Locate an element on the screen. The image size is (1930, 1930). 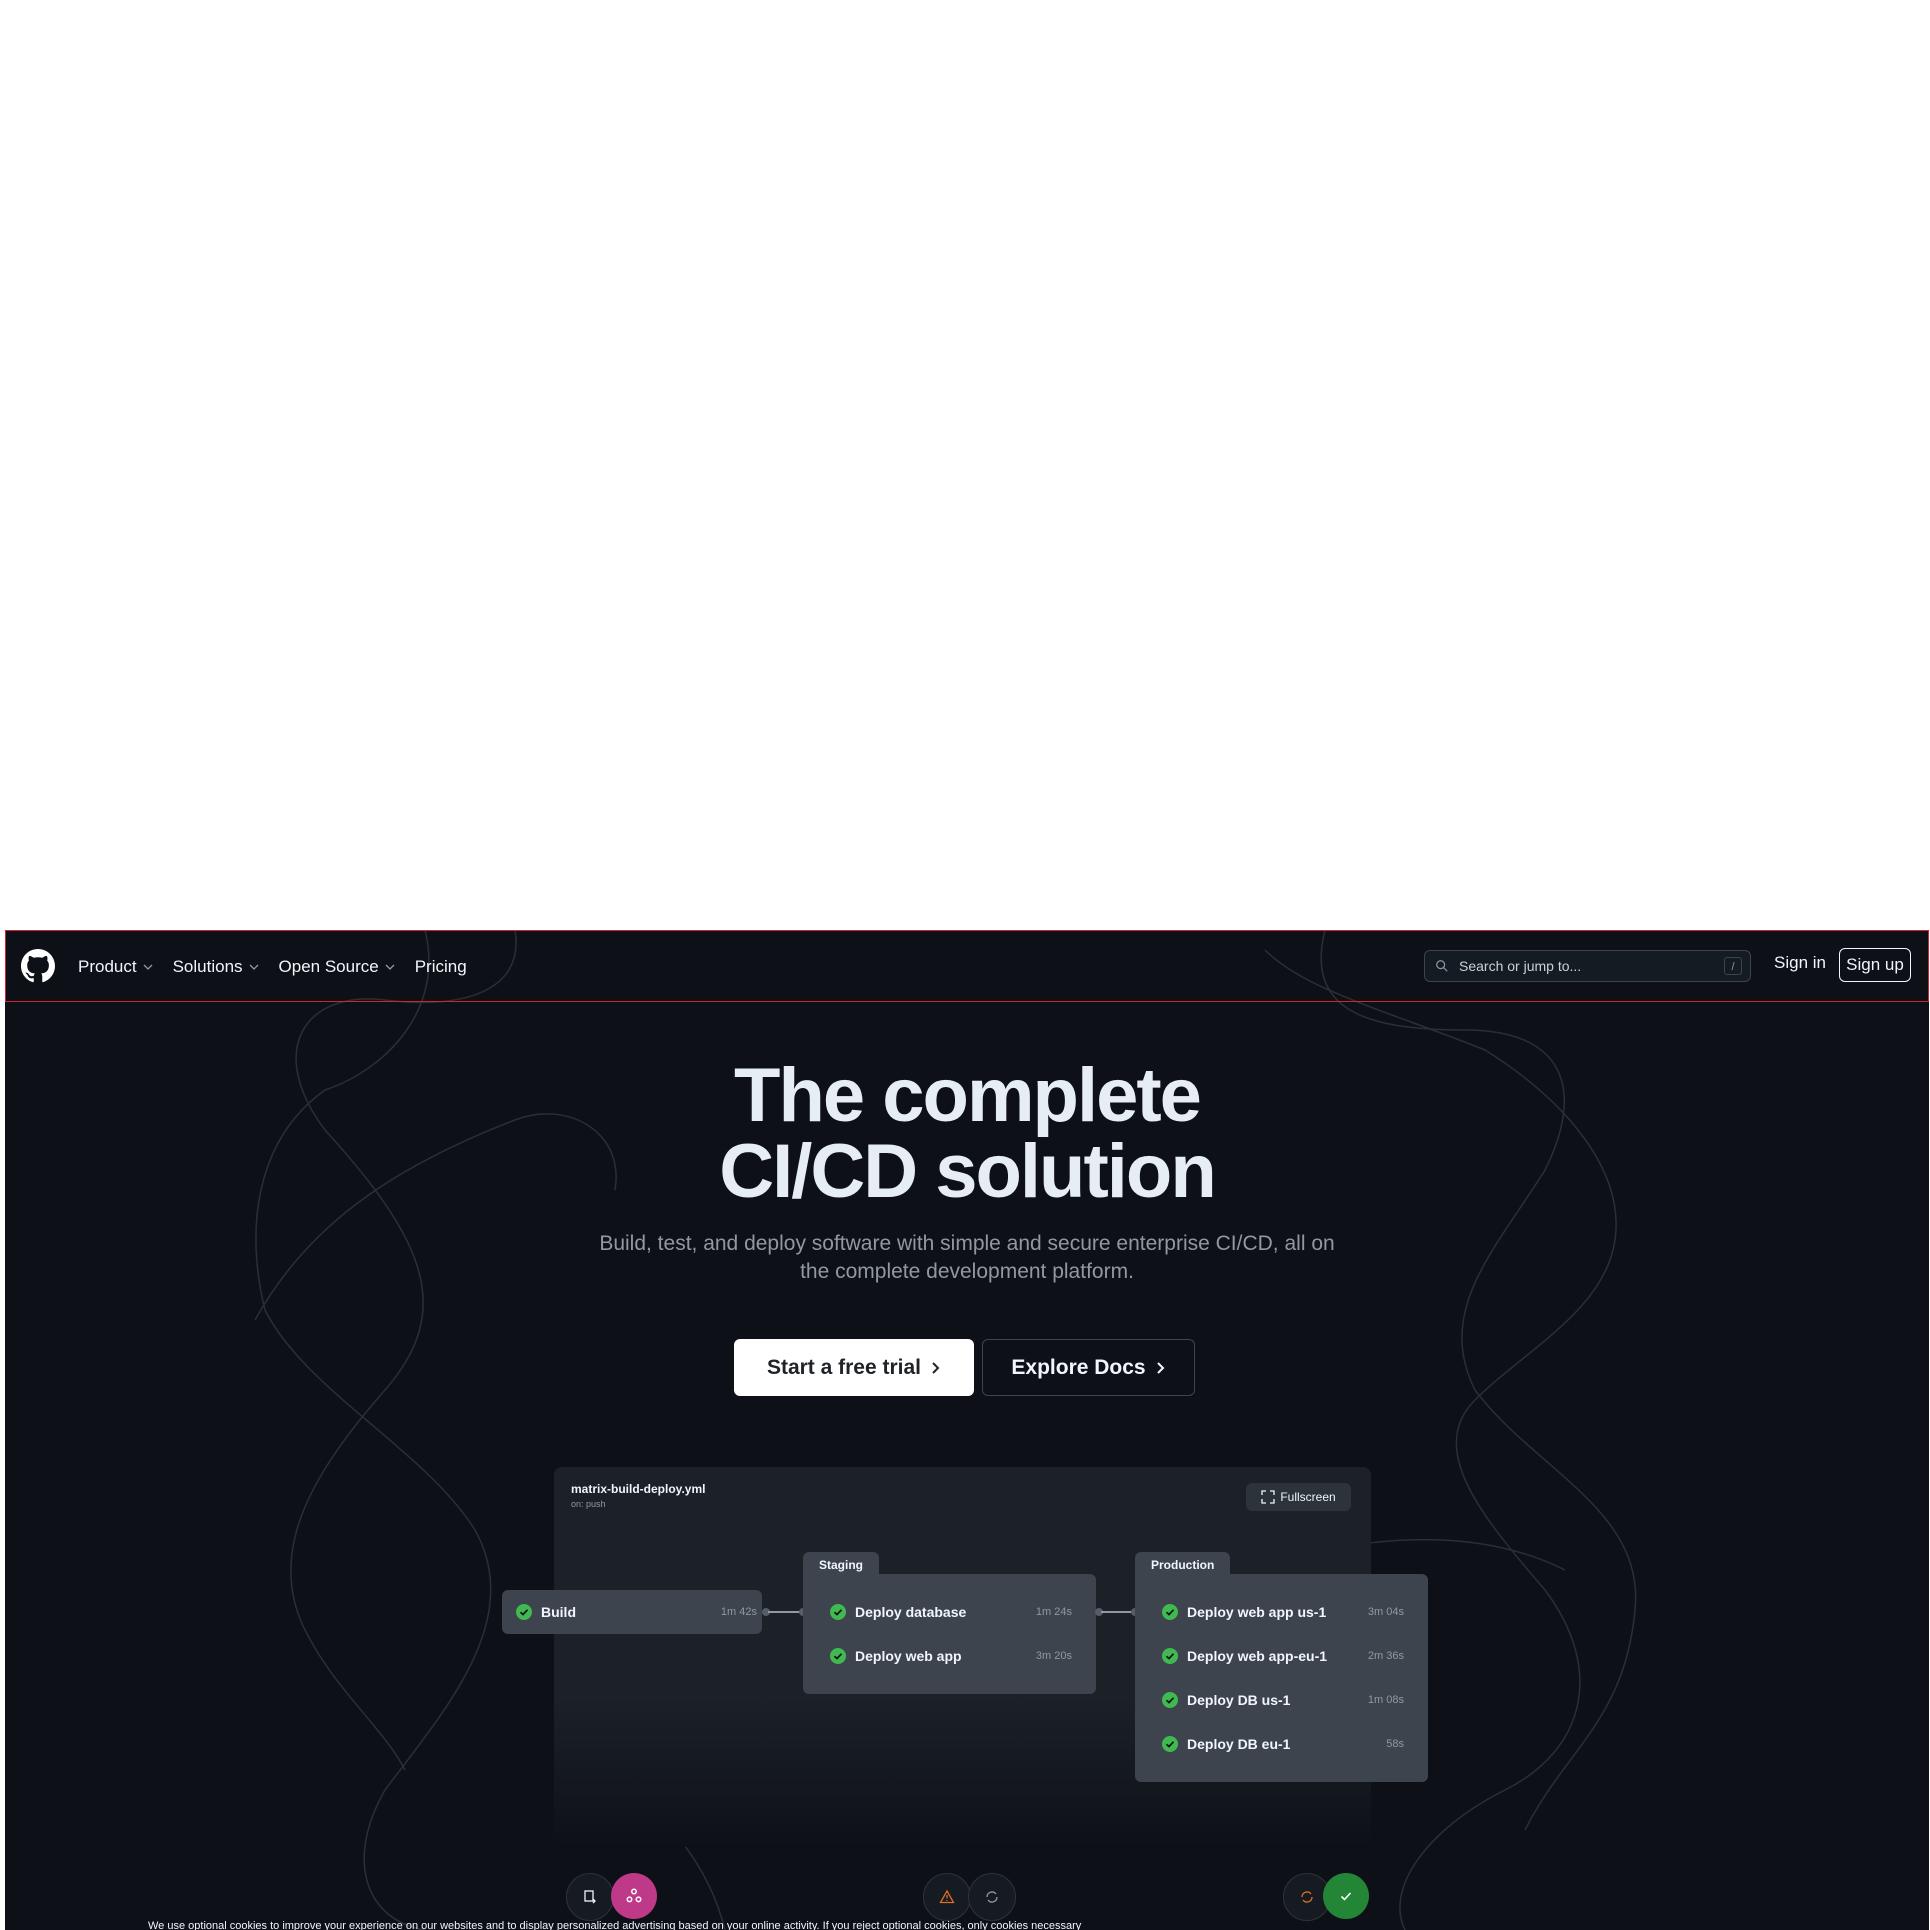
nav-pricing-label: Pricing is located at coordinates (440, 966).